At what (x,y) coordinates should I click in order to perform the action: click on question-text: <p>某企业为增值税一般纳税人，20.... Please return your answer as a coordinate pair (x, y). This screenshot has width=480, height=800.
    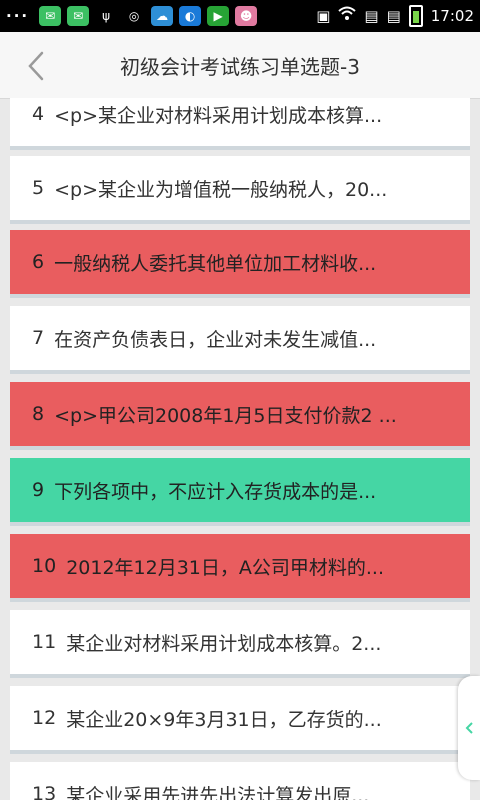
    Looking at the image, I should click on (221, 189).